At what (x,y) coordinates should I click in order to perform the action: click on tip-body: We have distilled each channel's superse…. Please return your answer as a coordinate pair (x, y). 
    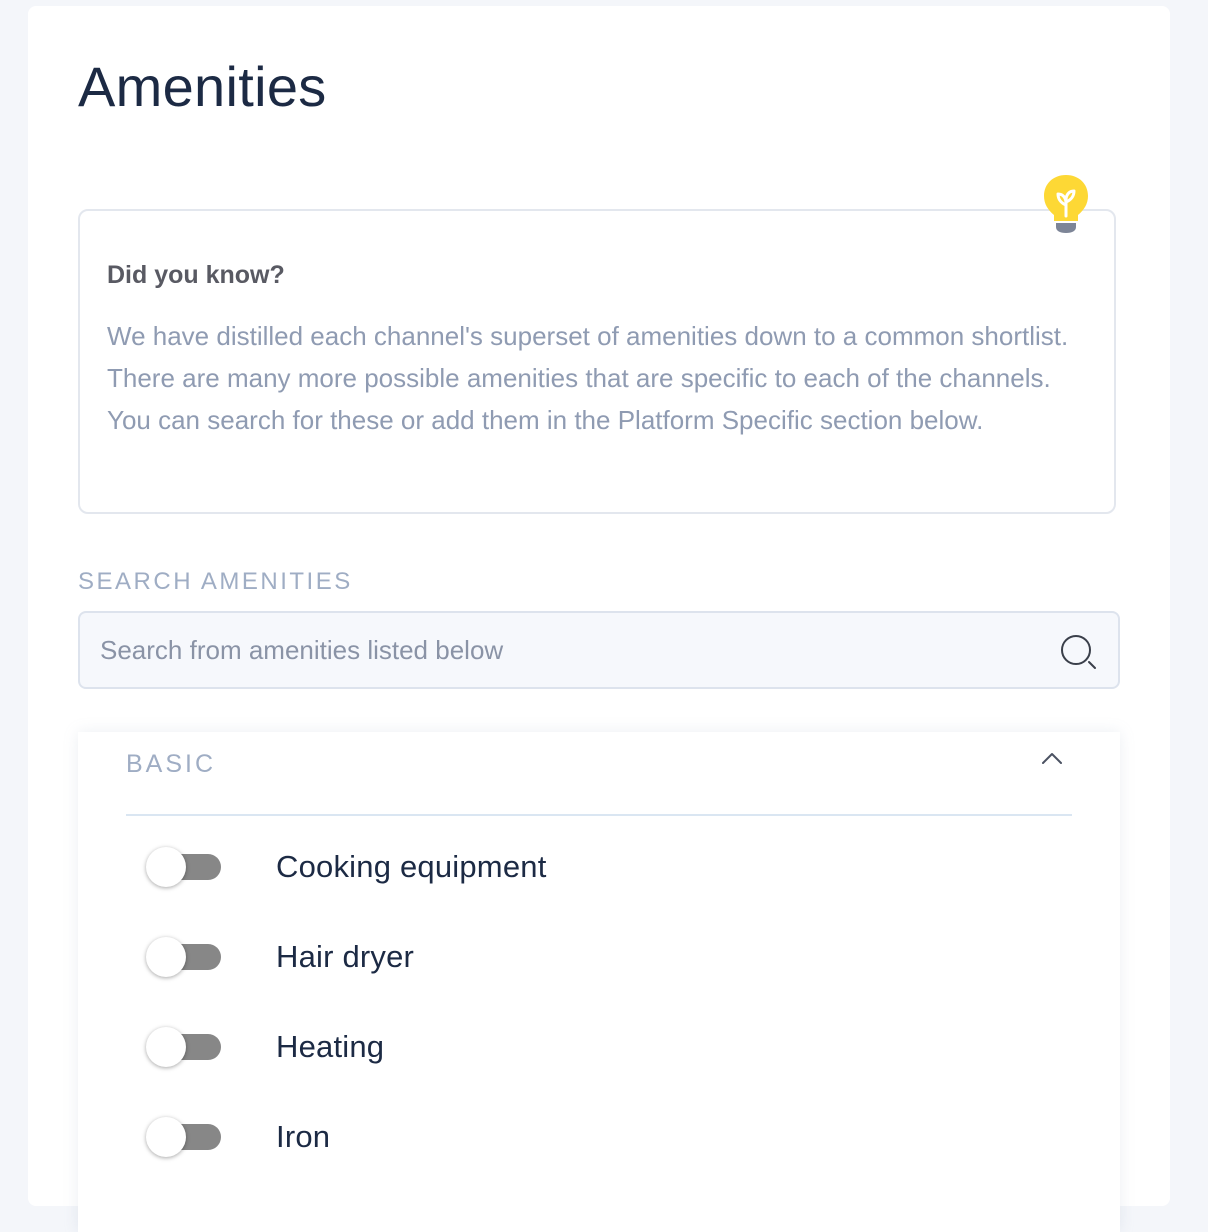
    Looking at the image, I should click on (588, 378).